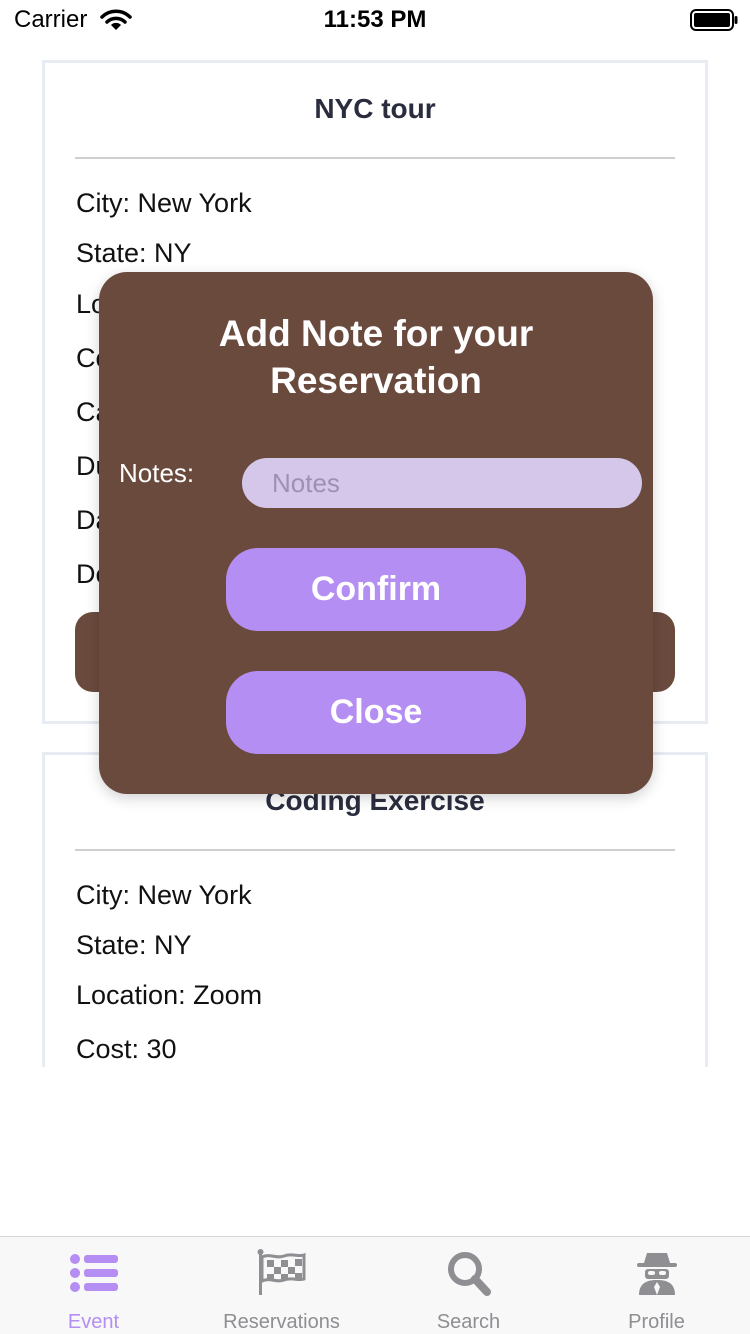  Describe the element at coordinates (126, 1049) in the screenshot. I see `event-cost: Cost: 30` at that location.